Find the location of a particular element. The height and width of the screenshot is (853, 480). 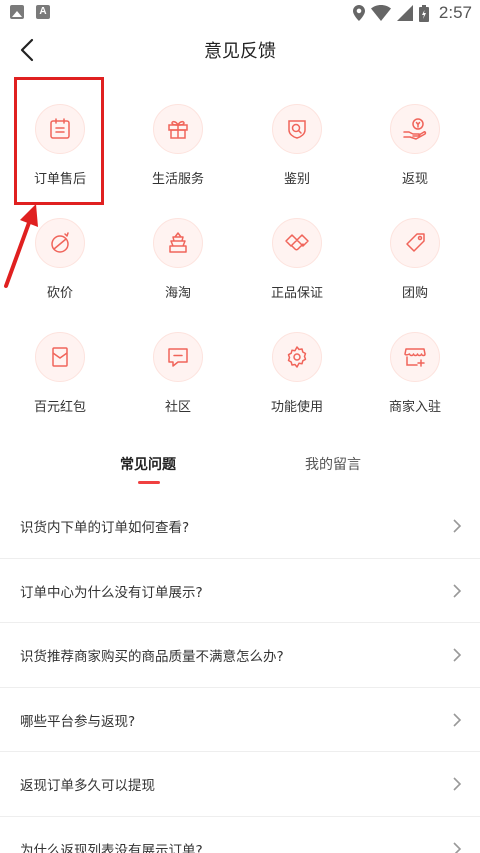

category-label: 商家入驻 is located at coordinates (414, 407).